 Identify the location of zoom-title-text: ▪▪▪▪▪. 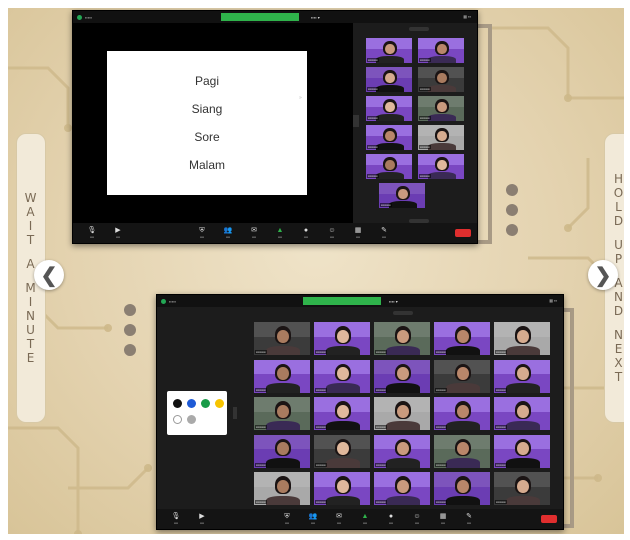
(173, 301).